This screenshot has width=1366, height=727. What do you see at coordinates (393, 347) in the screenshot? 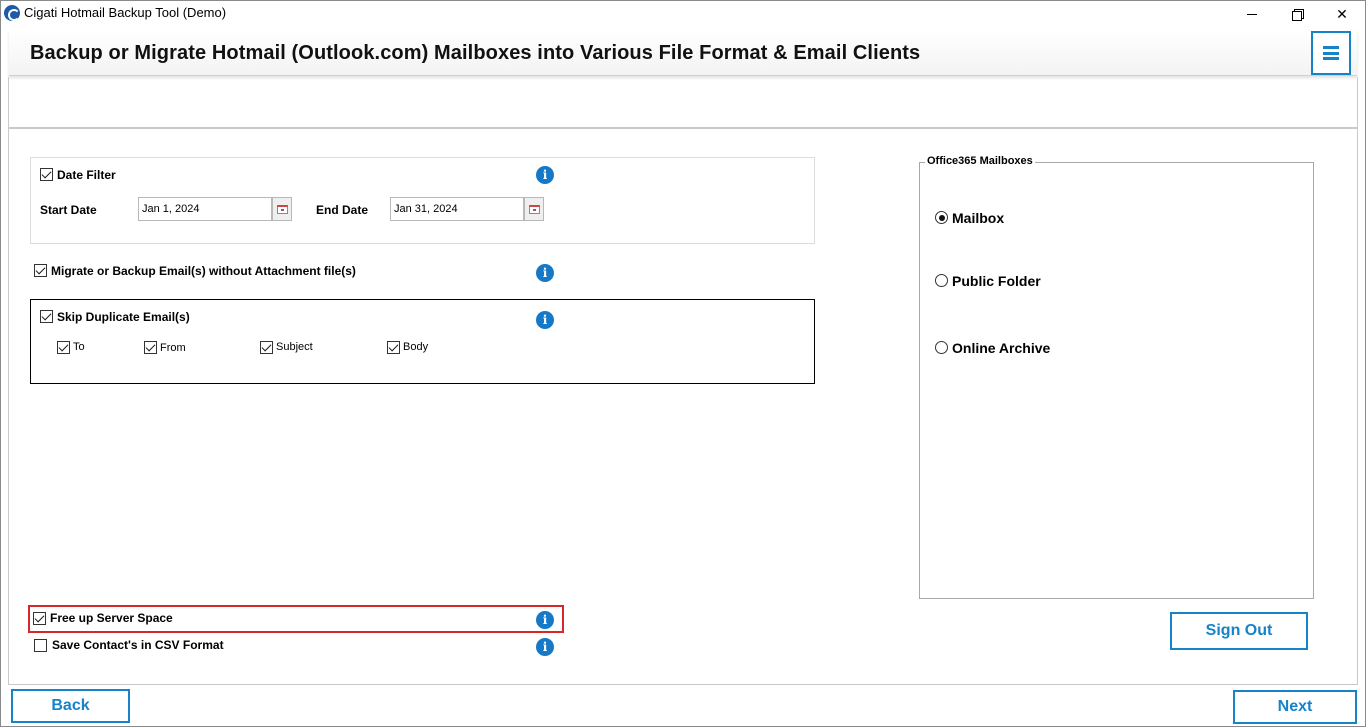
I see `dup-body-checkbox` at bounding box center [393, 347].